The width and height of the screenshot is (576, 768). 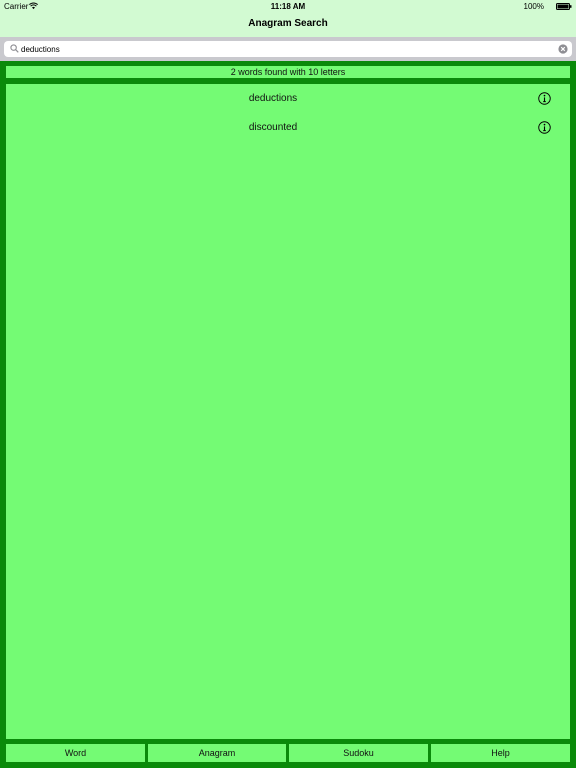 What do you see at coordinates (564, 6) in the screenshot?
I see `battery-icon` at bounding box center [564, 6].